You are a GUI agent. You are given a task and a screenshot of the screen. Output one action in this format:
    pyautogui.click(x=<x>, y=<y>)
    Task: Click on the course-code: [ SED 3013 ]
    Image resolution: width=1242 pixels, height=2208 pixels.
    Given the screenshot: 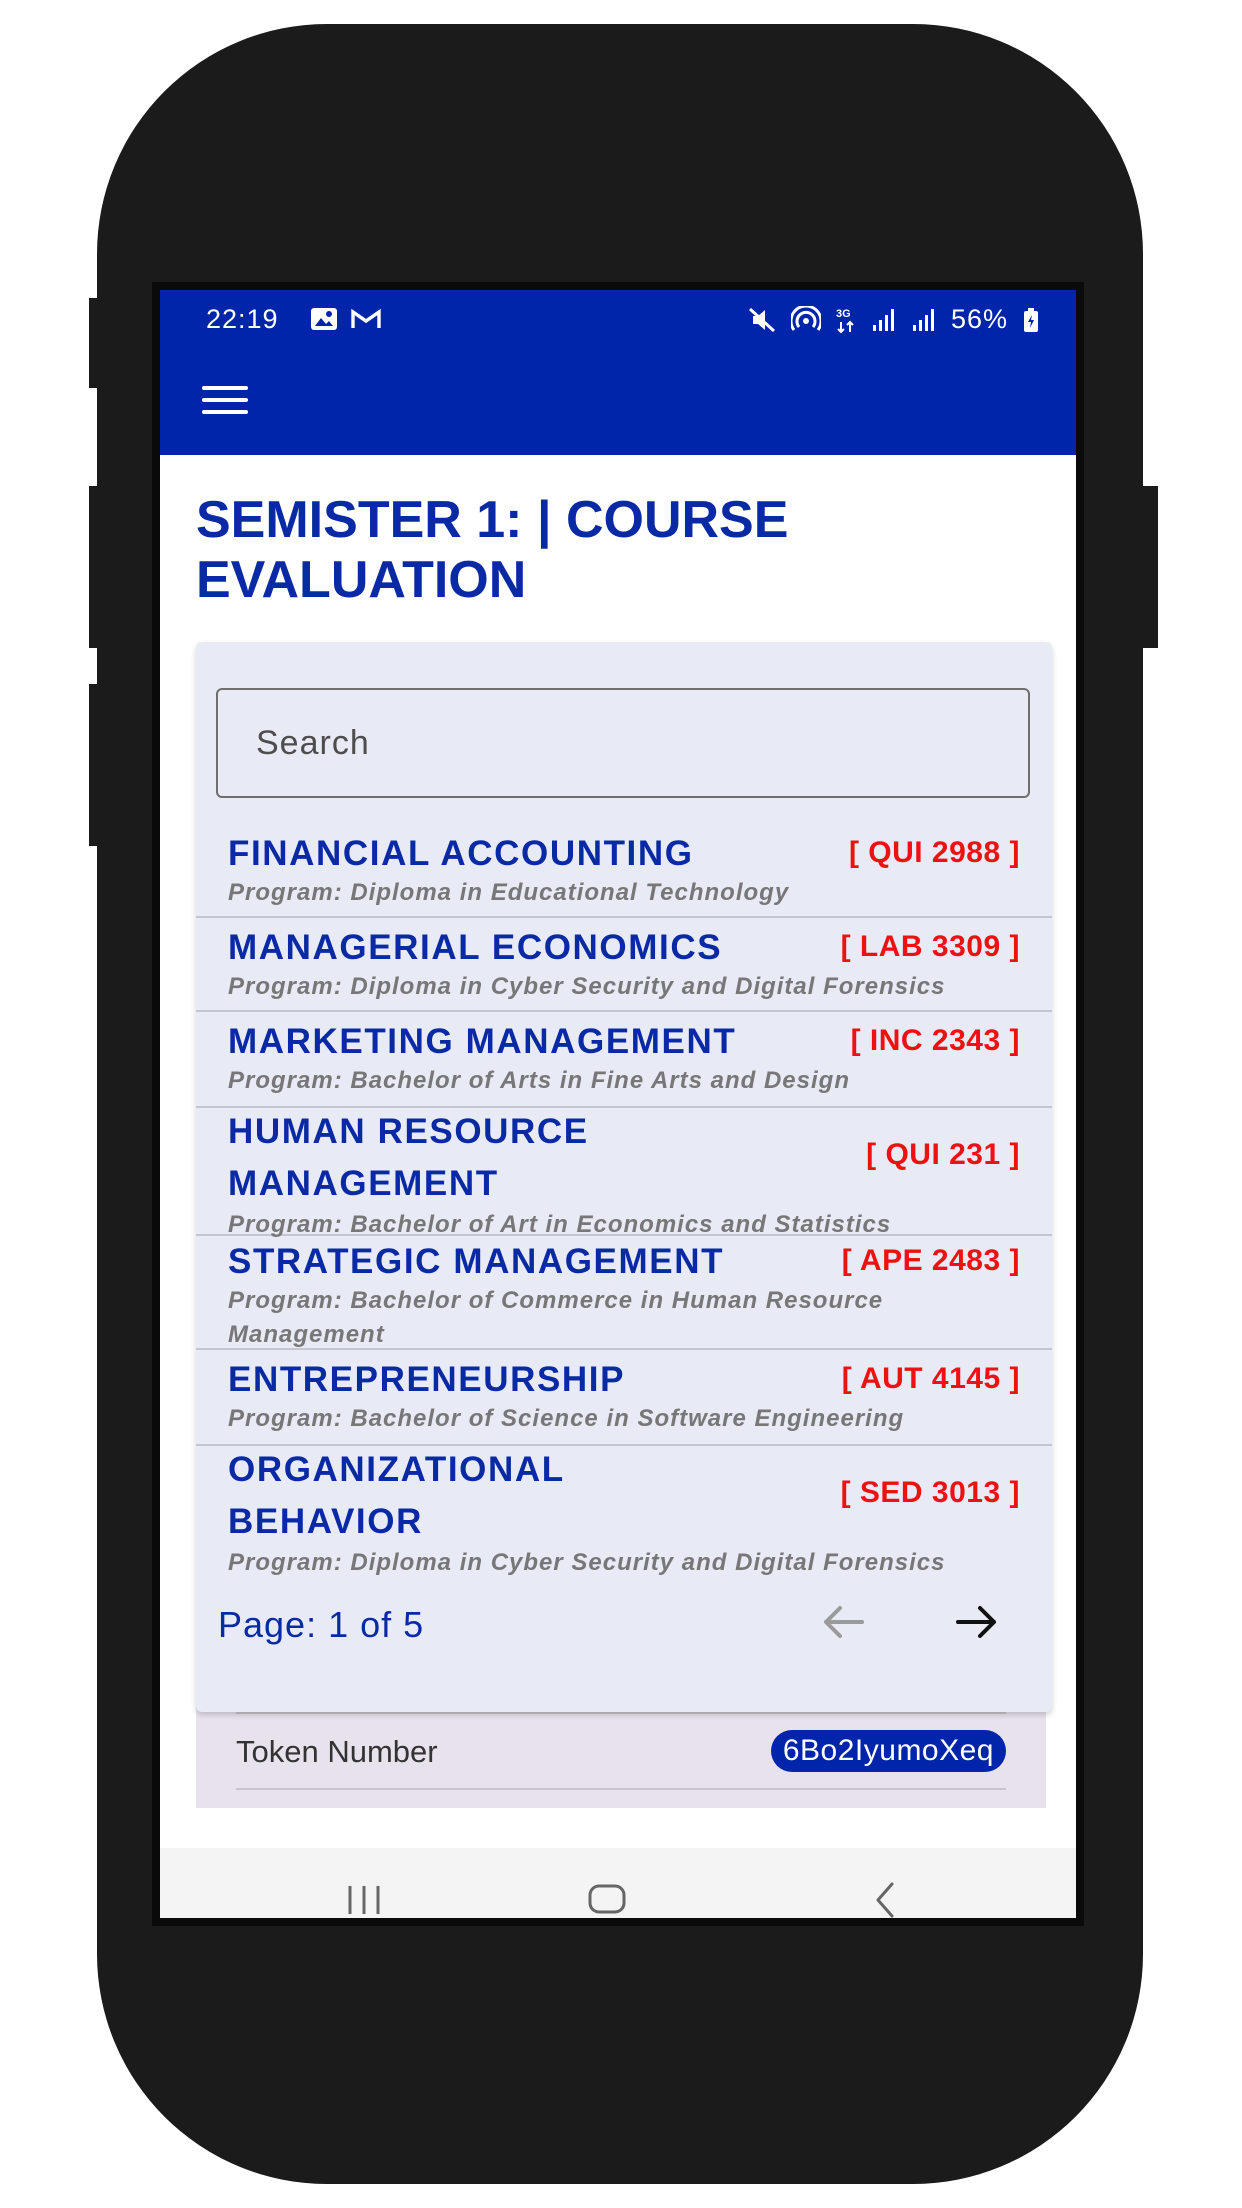 What is the action you would take?
    pyautogui.click(x=930, y=1492)
    